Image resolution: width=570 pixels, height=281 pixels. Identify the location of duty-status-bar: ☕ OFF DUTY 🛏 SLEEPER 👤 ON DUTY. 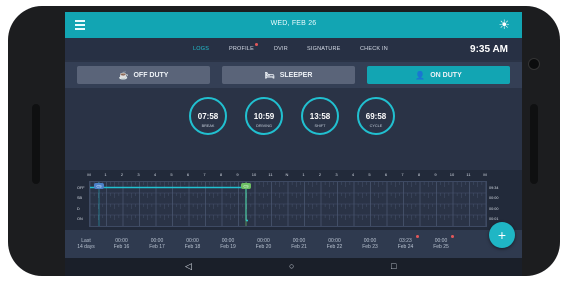
(293, 75).